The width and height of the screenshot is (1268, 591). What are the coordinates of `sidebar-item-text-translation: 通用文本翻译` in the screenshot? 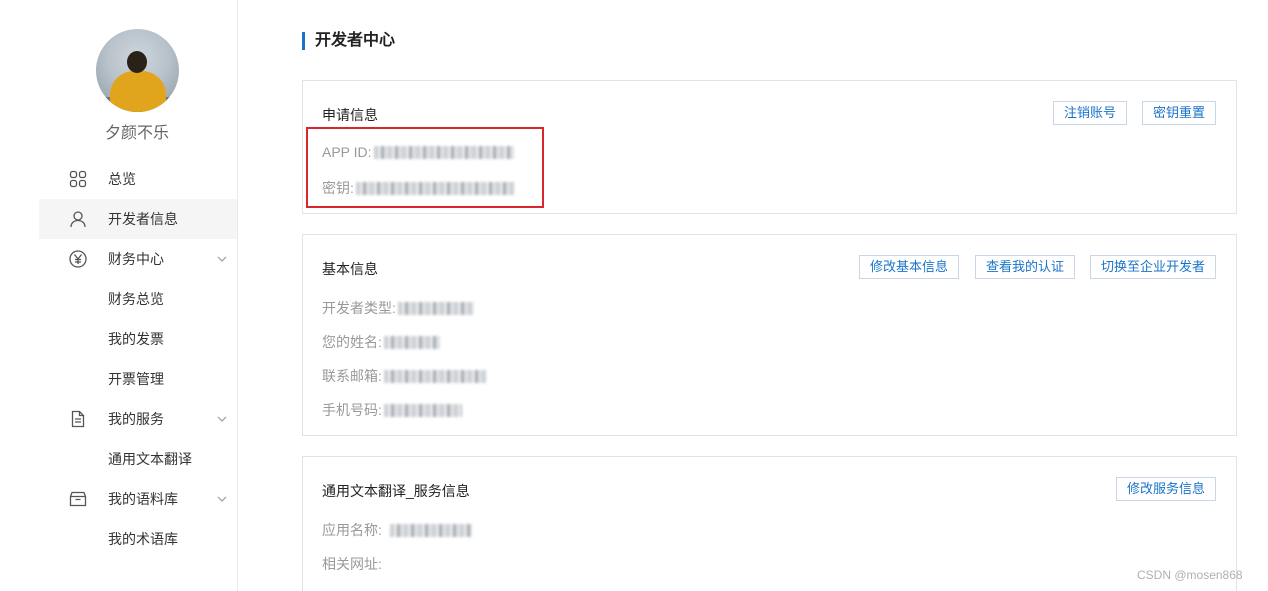 It's located at (138, 459).